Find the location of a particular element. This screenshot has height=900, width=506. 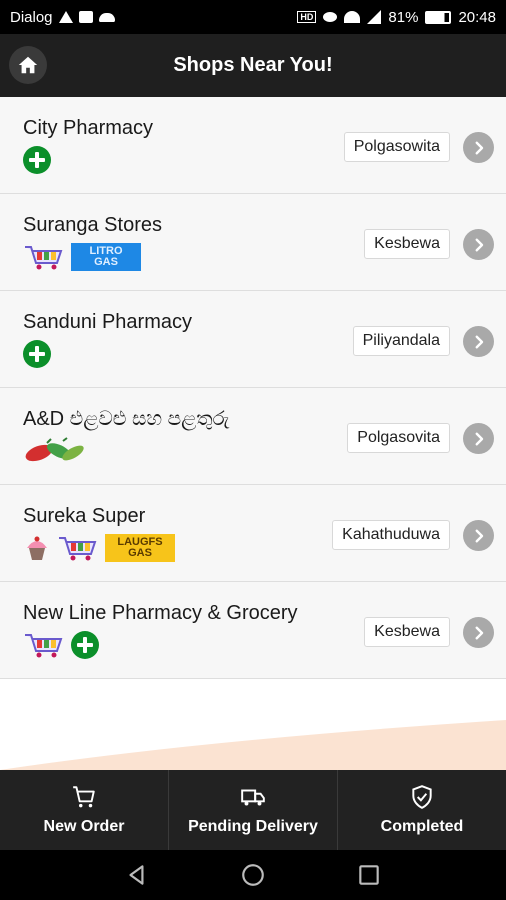

clock: 20:48 is located at coordinates (477, 17).